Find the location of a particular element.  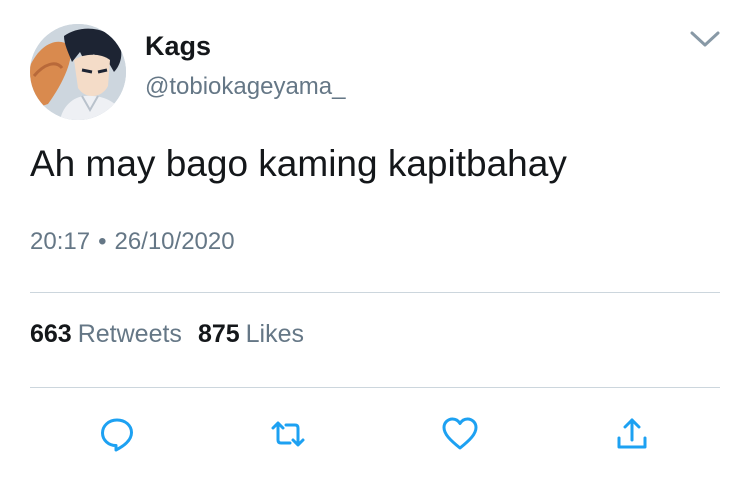

retweets-label: Retweets is located at coordinates (129, 334).